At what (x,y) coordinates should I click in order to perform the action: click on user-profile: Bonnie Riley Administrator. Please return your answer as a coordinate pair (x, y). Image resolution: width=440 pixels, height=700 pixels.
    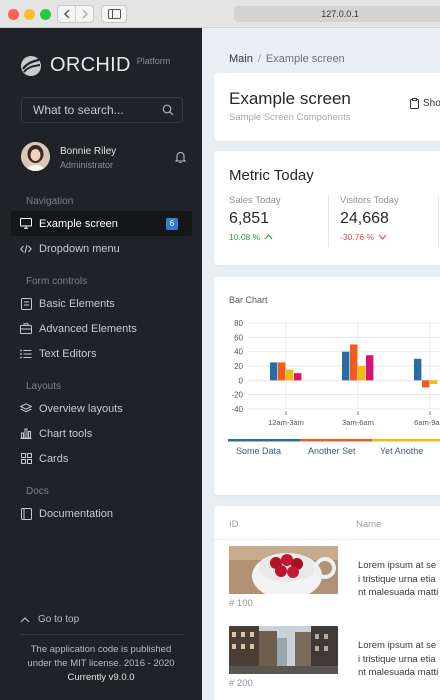
    Looking at the image, I should click on (103, 158).